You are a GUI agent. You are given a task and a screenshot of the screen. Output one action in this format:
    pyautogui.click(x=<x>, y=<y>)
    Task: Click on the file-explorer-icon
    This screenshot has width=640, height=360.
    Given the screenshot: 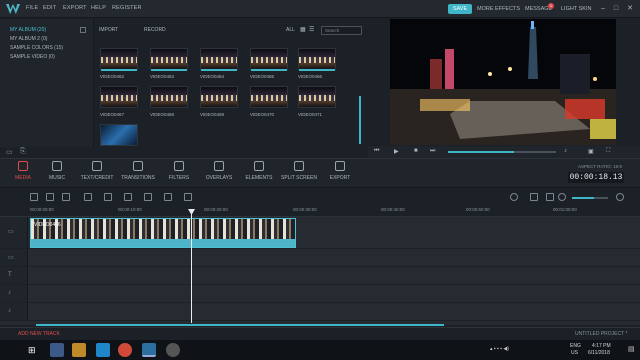 What is the action you would take?
    pyautogui.click(x=79, y=350)
    